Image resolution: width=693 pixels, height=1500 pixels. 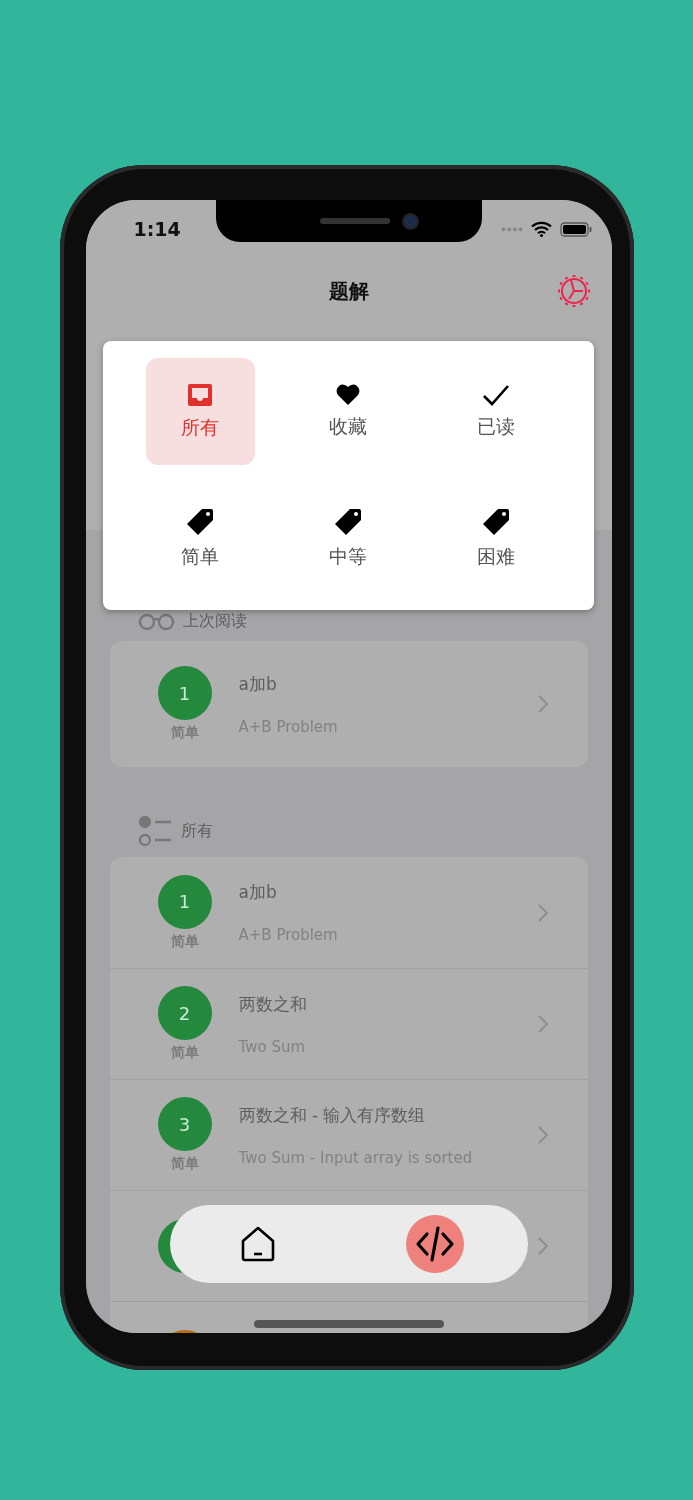 I want to click on battery-icon, so click(x=575, y=229).